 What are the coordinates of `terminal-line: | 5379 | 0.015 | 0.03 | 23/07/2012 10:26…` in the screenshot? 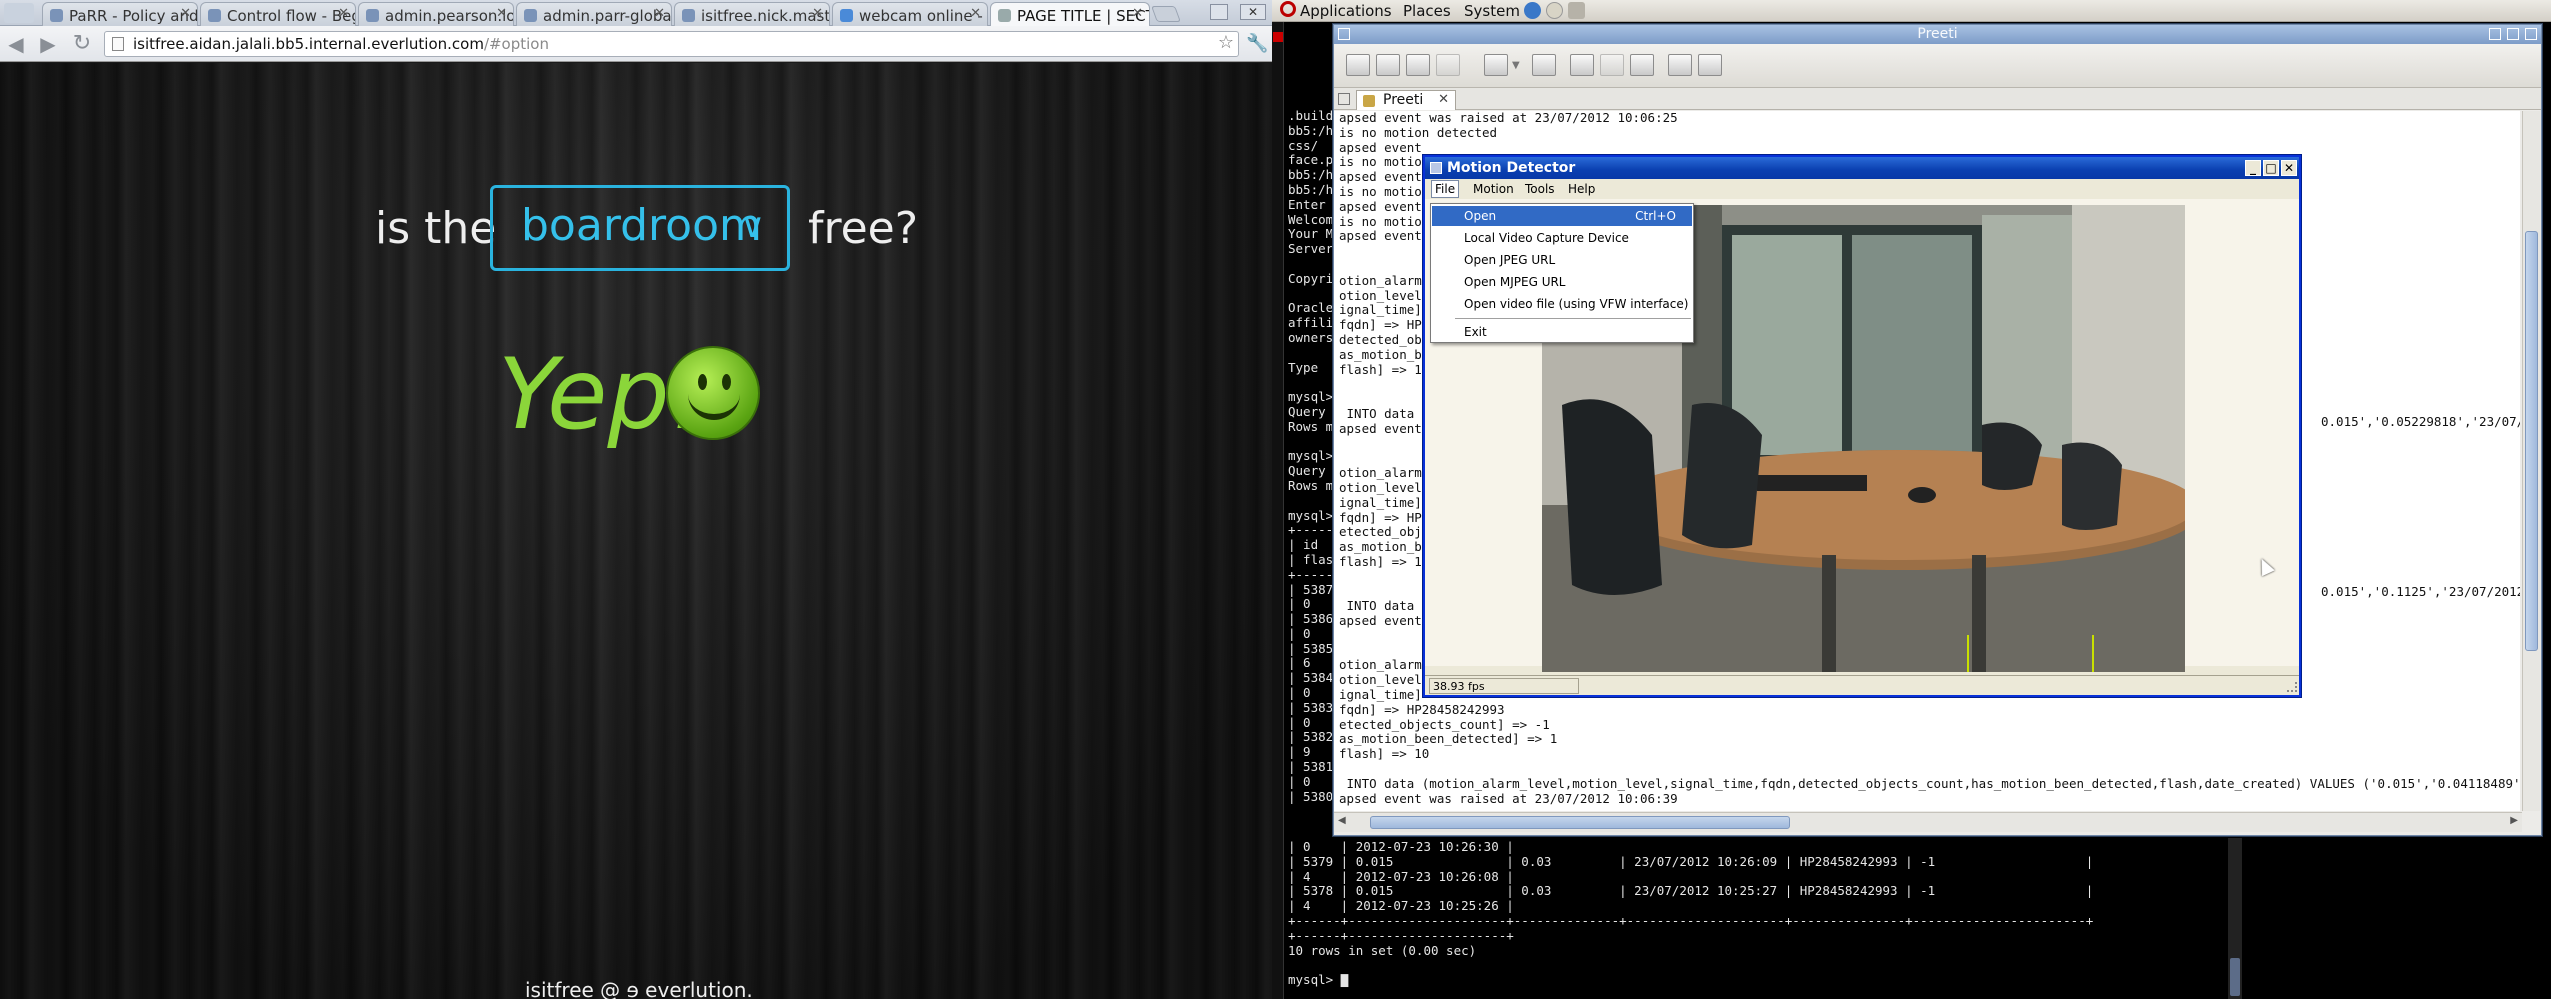 It's located at (1691, 861).